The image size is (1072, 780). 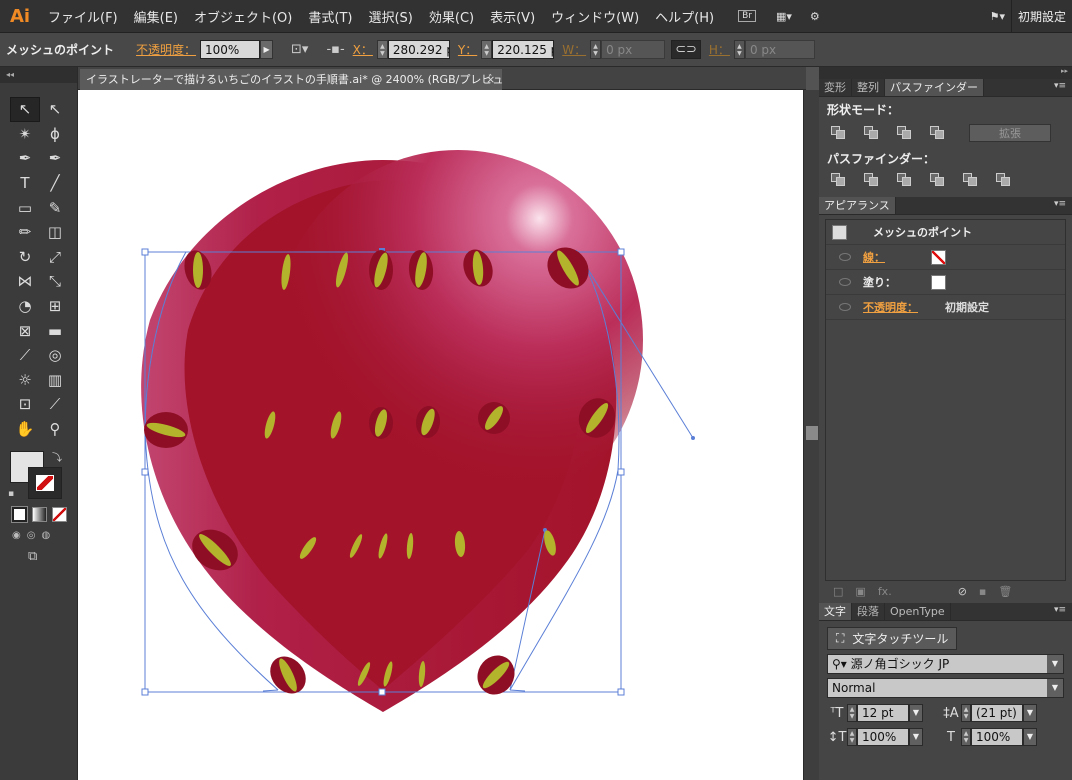 I want to click on y-stepper: ▲ ▼, so click(x=487, y=49).